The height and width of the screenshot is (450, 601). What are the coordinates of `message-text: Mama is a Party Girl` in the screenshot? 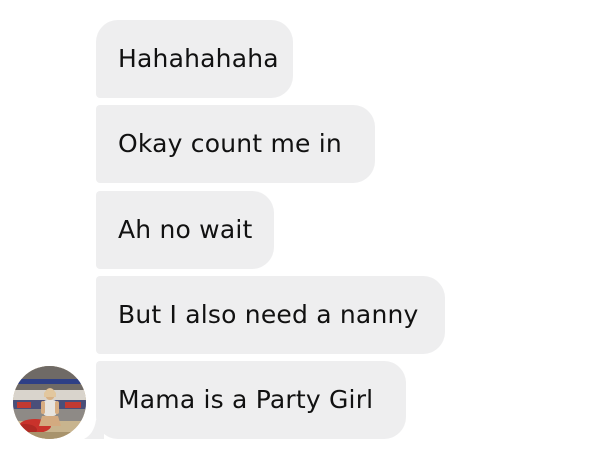 It's located at (246, 399).